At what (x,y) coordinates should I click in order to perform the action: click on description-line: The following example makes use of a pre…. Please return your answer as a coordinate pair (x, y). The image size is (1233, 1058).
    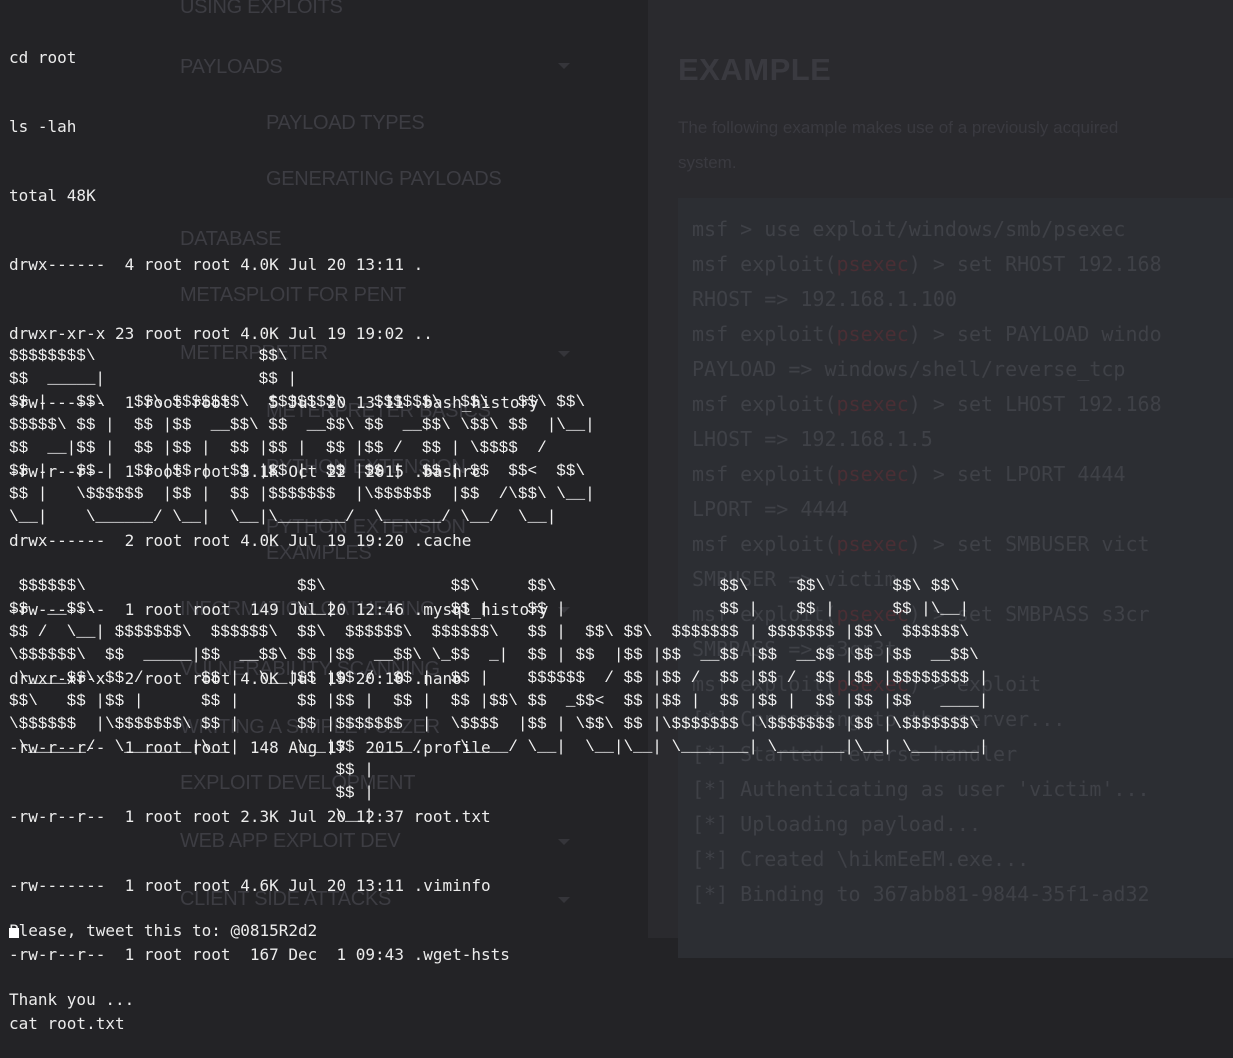
    Looking at the image, I should click on (898, 127).